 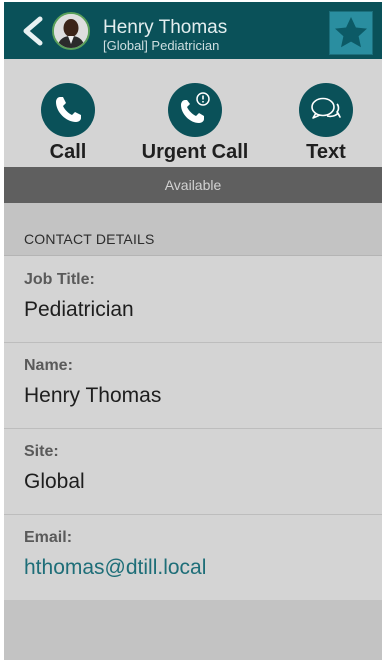 I want to click on chevron-left-icon, so click(x=33, y=31).